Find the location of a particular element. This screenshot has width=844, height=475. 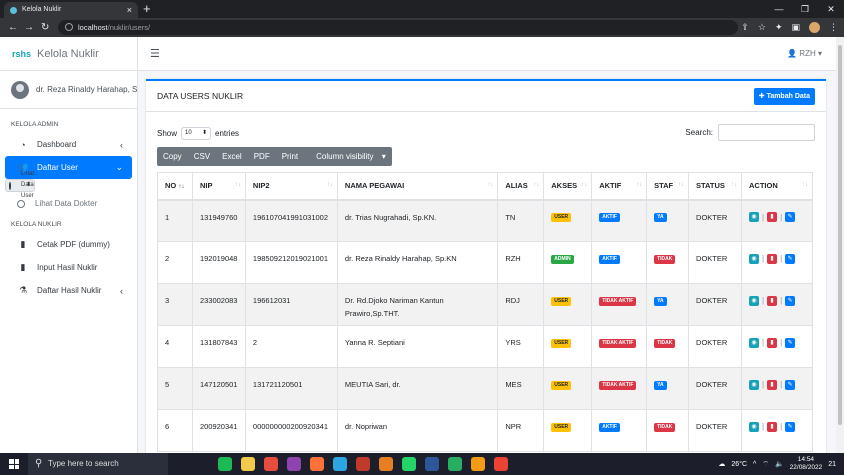

taskbar-search-input: Type here to search is located at coordinates (98, 464).